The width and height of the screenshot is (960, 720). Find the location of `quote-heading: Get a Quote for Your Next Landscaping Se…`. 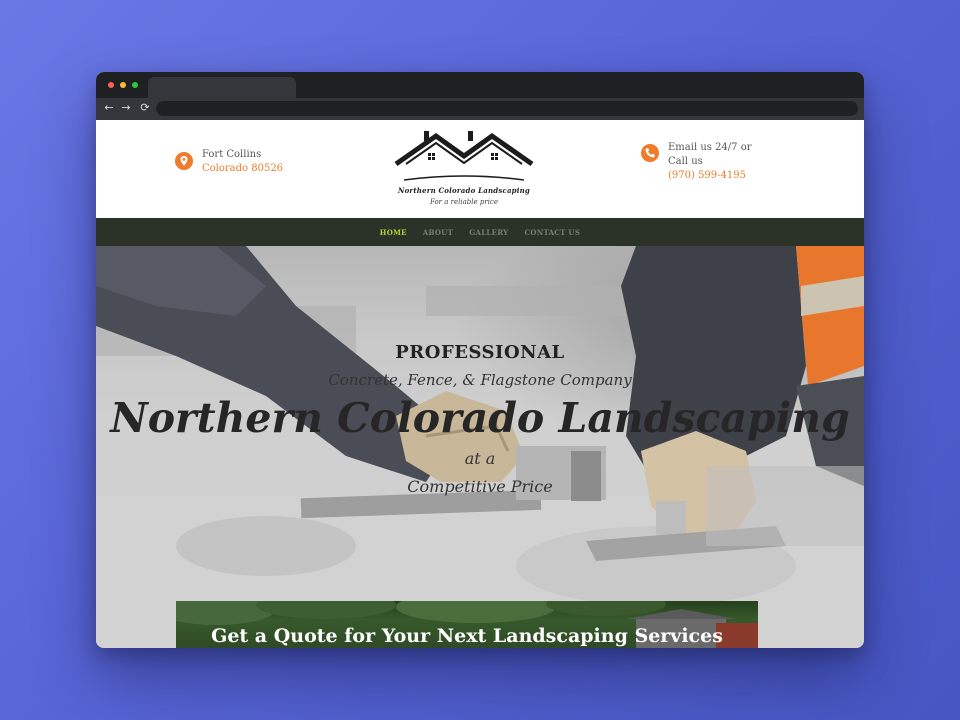

quote-heading: Get a Quote for Your Next Landscaping Se… is located at coordinates (467, 636).